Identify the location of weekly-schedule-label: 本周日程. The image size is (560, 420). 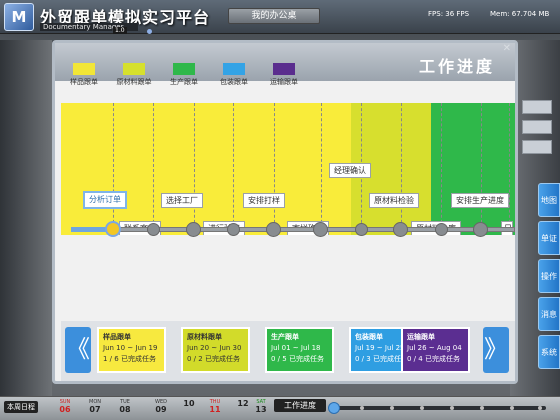
(21, 407).